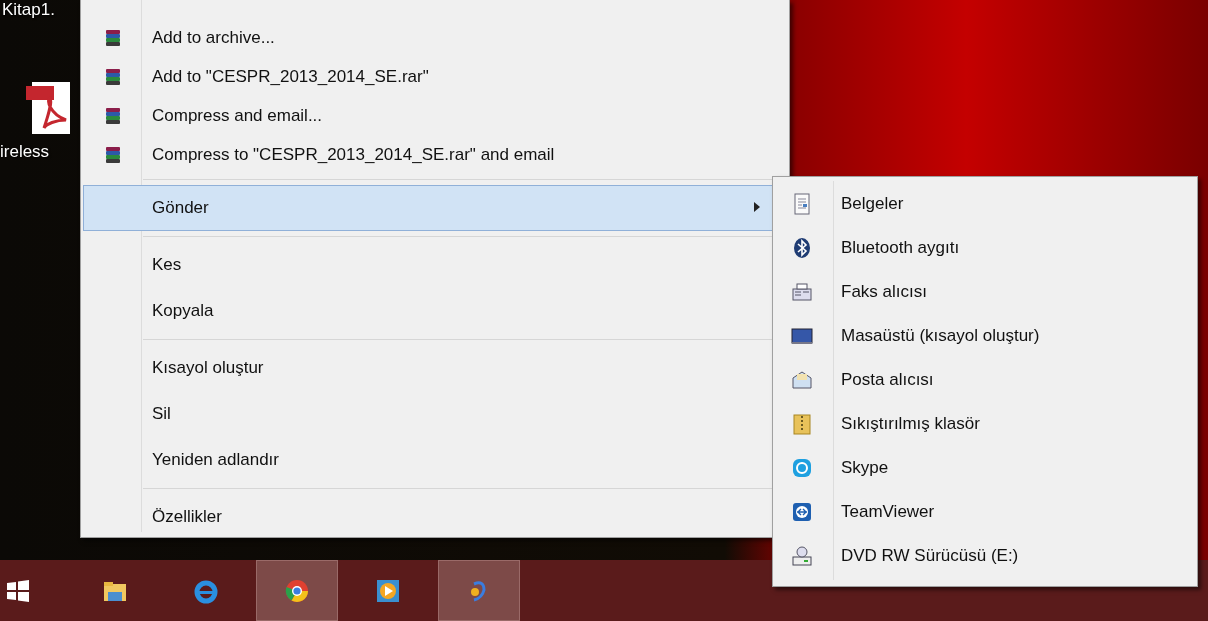 The height and width of the screenshot is (621, 1208). Describe the element at coordinates (802, 424) in the screenshot. I see `zip-folder-icon` at that location.